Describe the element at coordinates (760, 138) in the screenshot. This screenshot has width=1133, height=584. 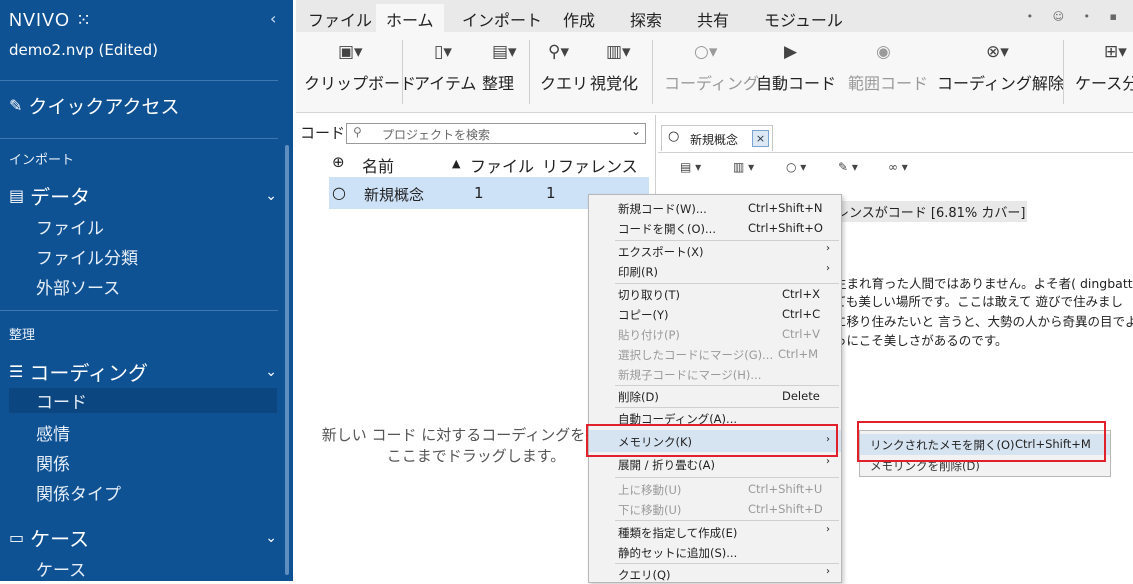
I see `close-icon: ×` at that location.